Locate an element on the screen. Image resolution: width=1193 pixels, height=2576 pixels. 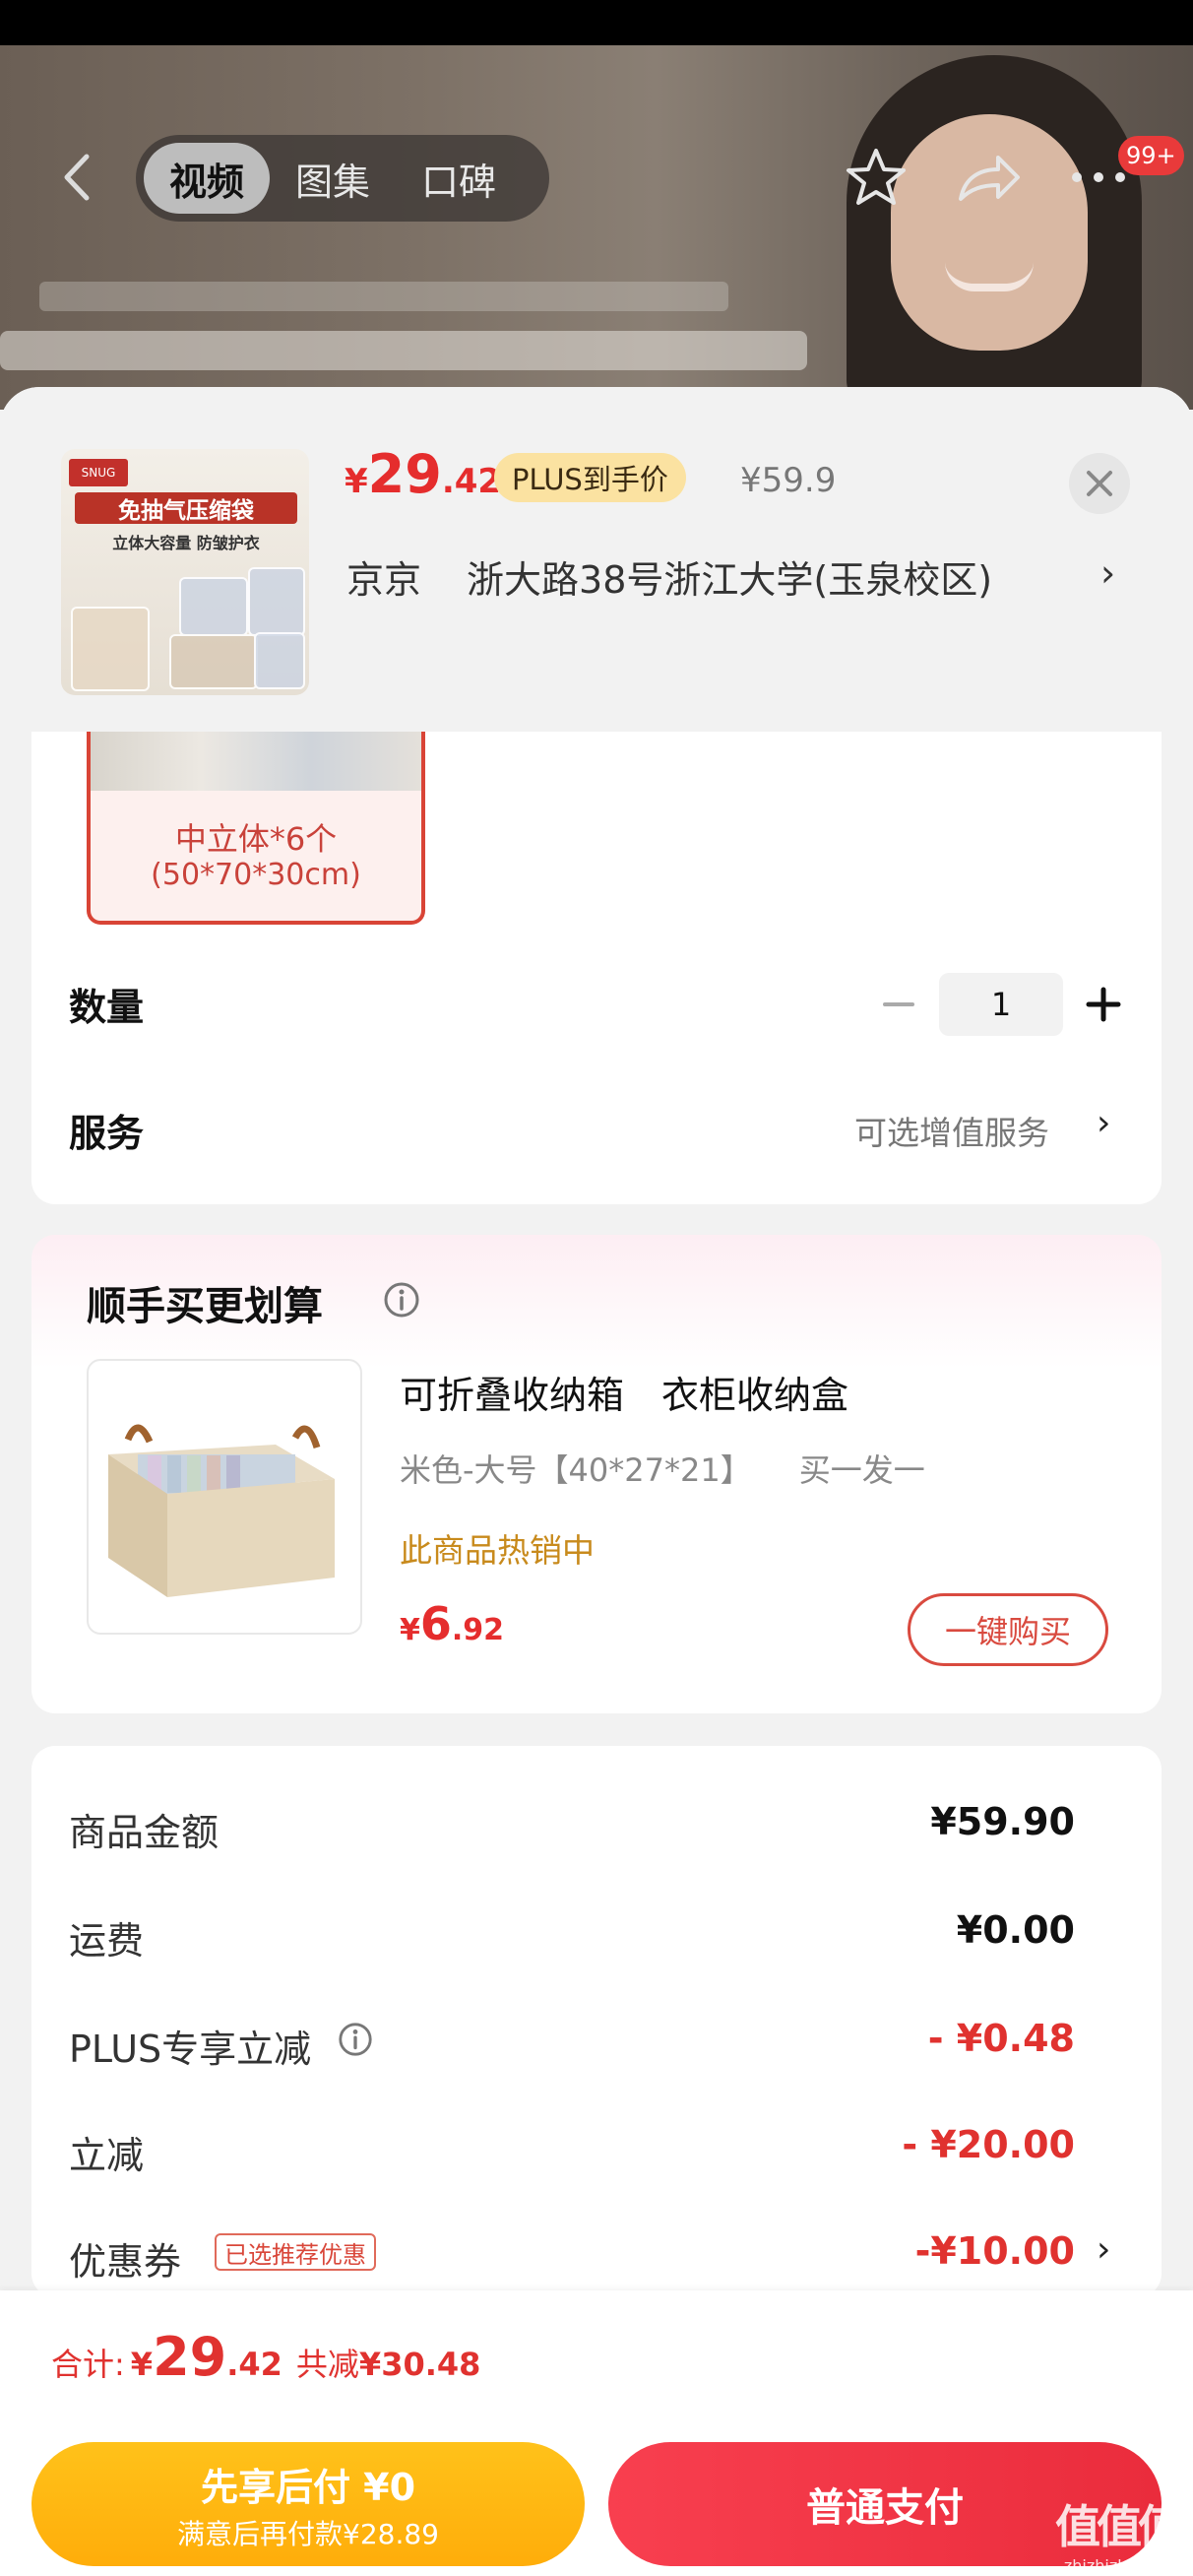
message-badge: 99+ is located at coordinates (1151, 155).